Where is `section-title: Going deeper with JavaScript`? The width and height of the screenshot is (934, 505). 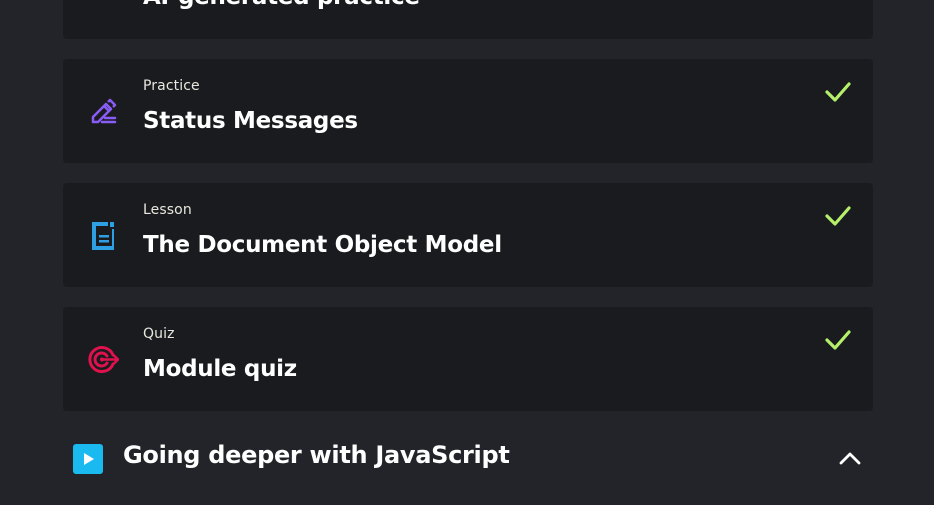
section-title: Going deeper with JavaScript is located at coordinates (316, 455).